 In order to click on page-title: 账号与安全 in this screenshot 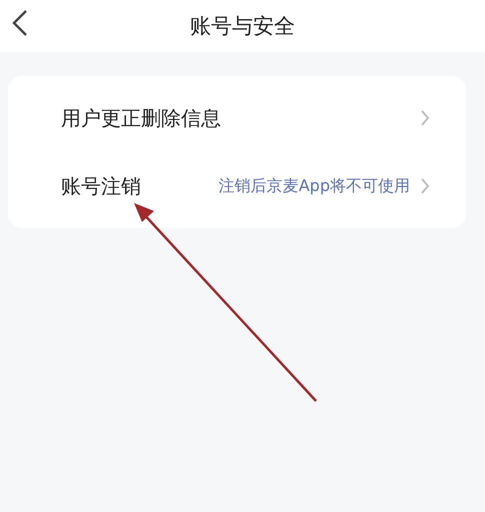, I will do `click(242, 26)`.